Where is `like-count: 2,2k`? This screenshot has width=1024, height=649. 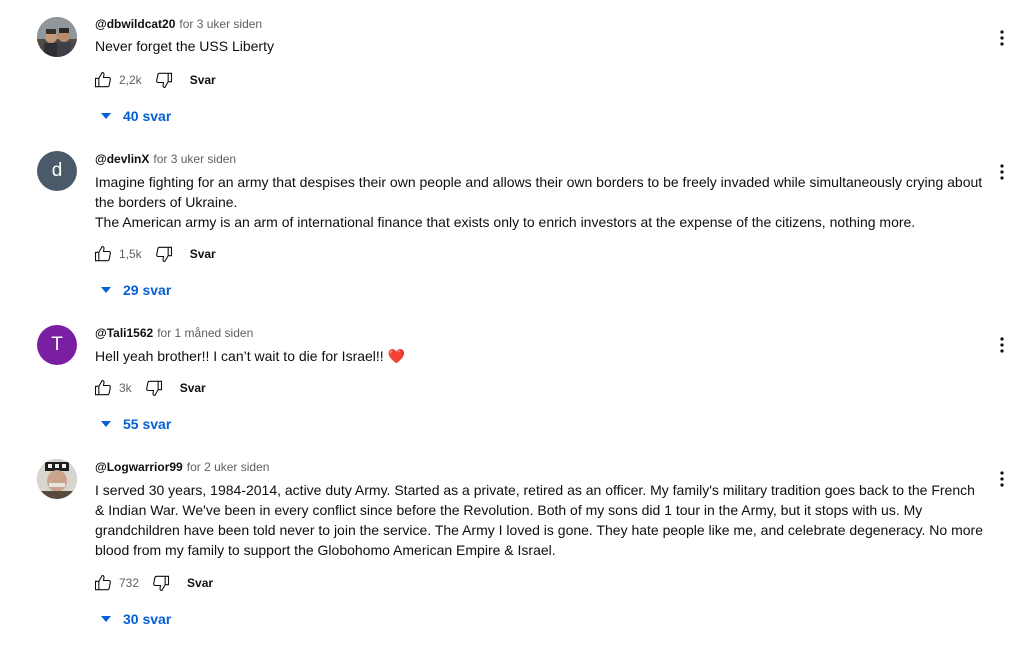
like-count: 2,2k is located at coordinates (130, 80).